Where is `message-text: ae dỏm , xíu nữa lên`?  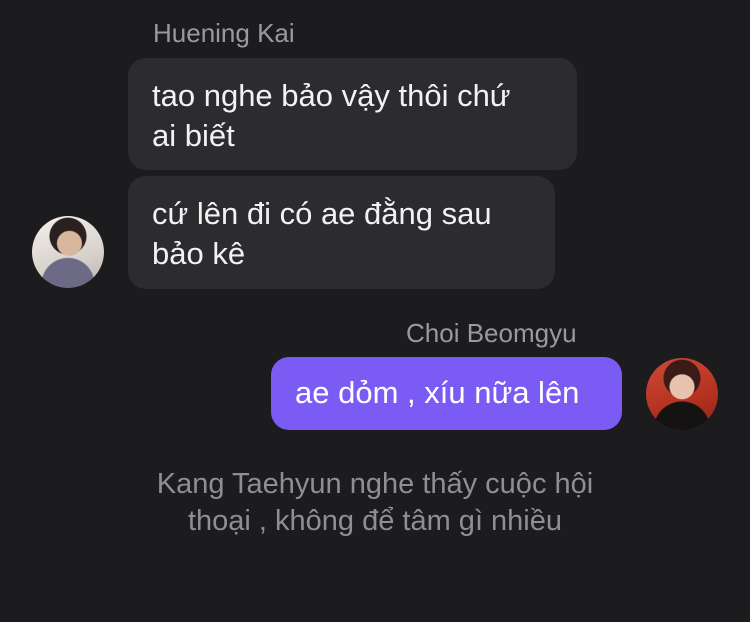
message-text: ae dỏm , xíu nữa lên is located at coordinates (437, 392).